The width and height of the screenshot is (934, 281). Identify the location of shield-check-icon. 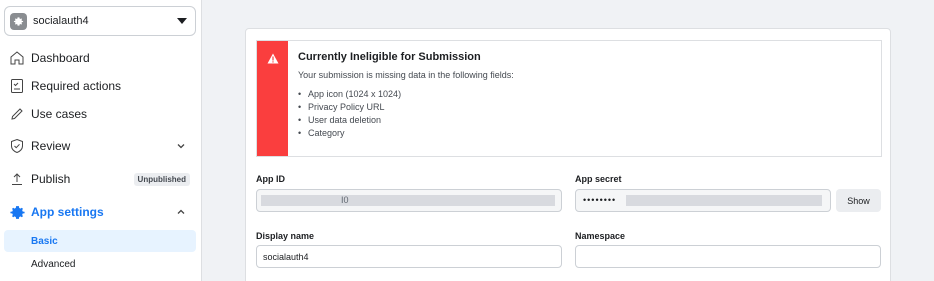
(17, 146).